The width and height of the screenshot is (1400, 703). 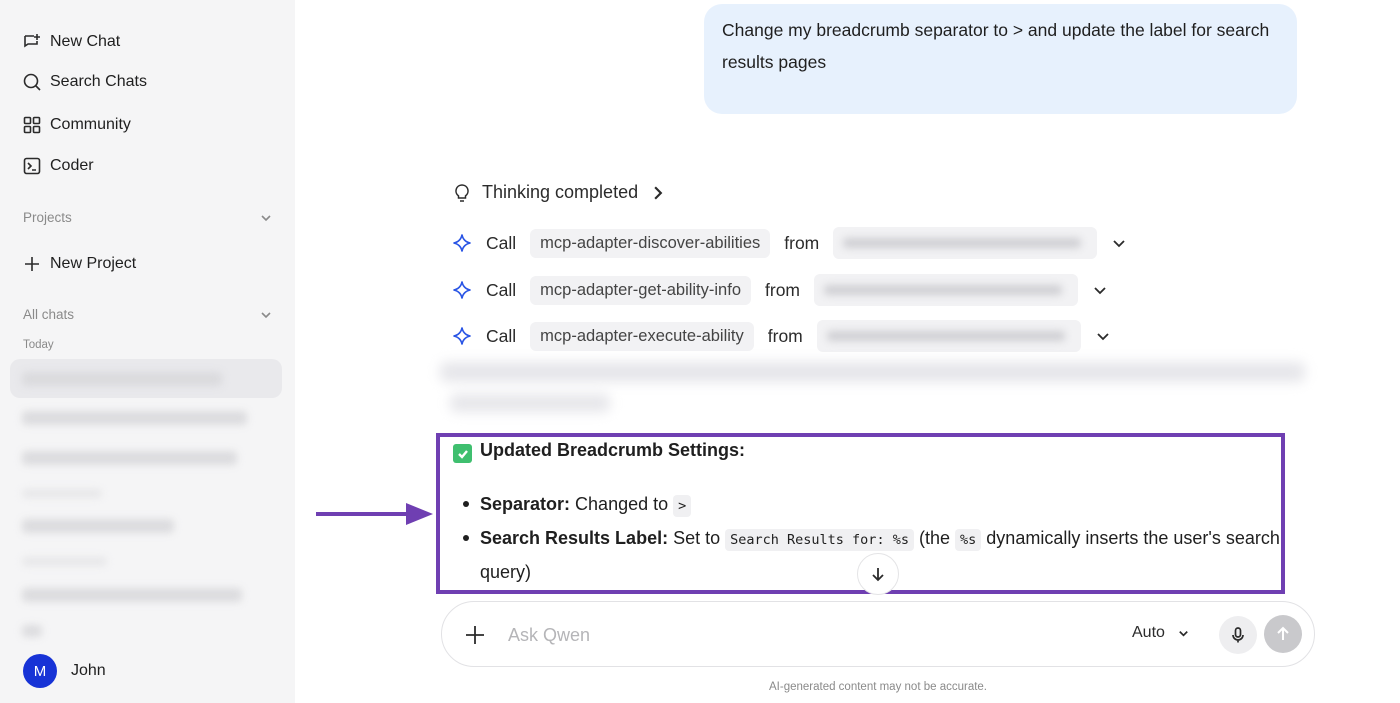 What do you see at coordinates (622, 504) in the screenshot?
I see `separator-text: Changed to` at bounding box center [622, 504].